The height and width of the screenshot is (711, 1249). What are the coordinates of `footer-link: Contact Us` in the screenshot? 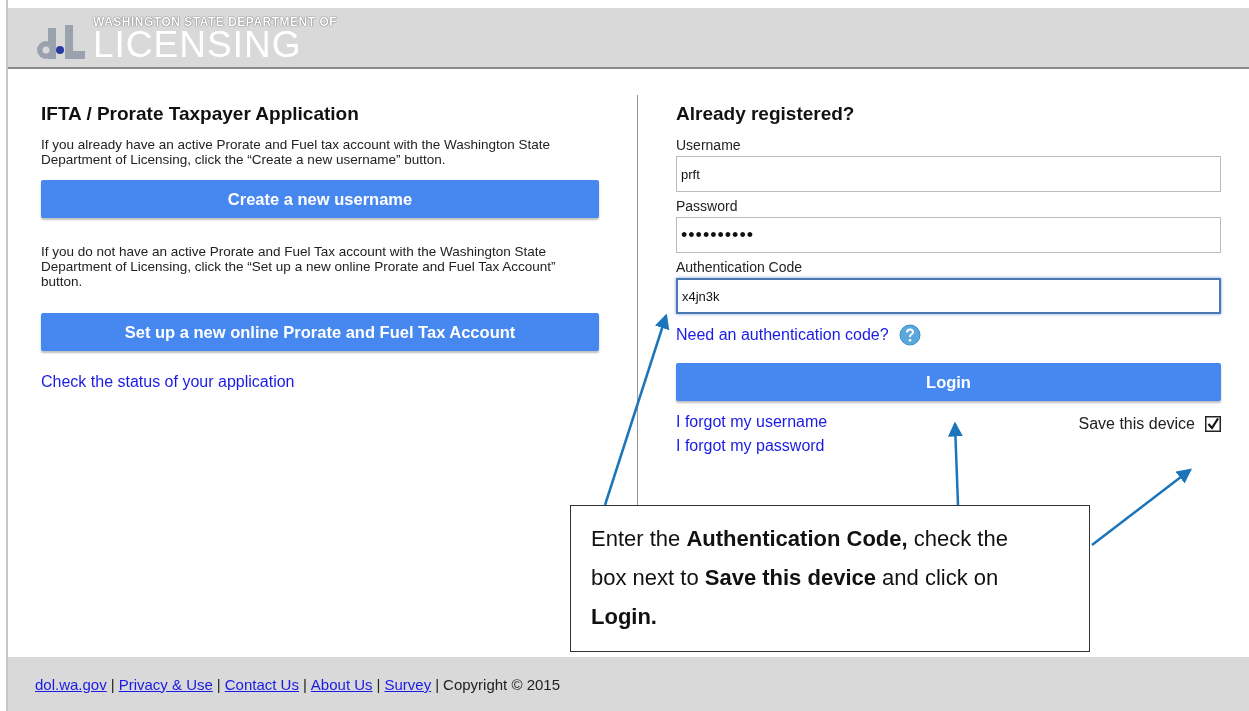 It's located at (261, 684).